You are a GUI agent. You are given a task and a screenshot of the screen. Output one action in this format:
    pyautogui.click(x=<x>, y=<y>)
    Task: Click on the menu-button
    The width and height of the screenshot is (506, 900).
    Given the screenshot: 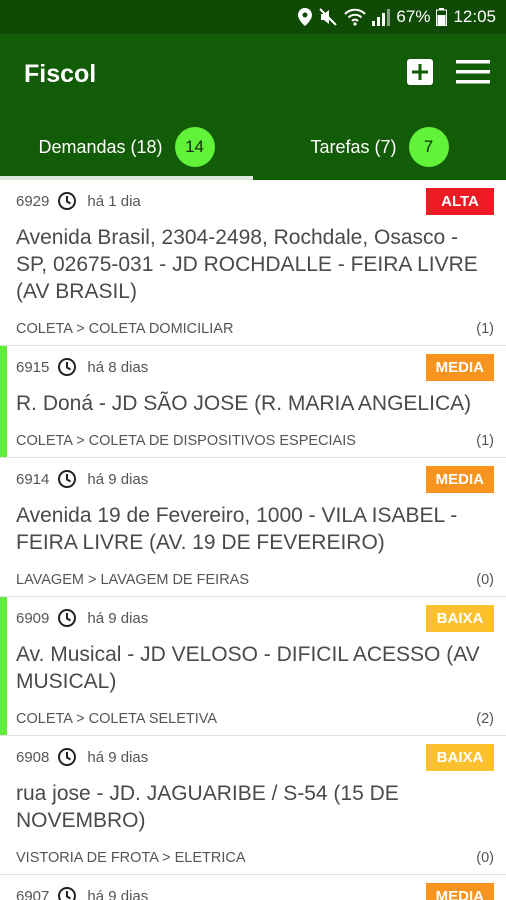 What is the action you would take?
    pyautogui.click(x=473, y=74)
    